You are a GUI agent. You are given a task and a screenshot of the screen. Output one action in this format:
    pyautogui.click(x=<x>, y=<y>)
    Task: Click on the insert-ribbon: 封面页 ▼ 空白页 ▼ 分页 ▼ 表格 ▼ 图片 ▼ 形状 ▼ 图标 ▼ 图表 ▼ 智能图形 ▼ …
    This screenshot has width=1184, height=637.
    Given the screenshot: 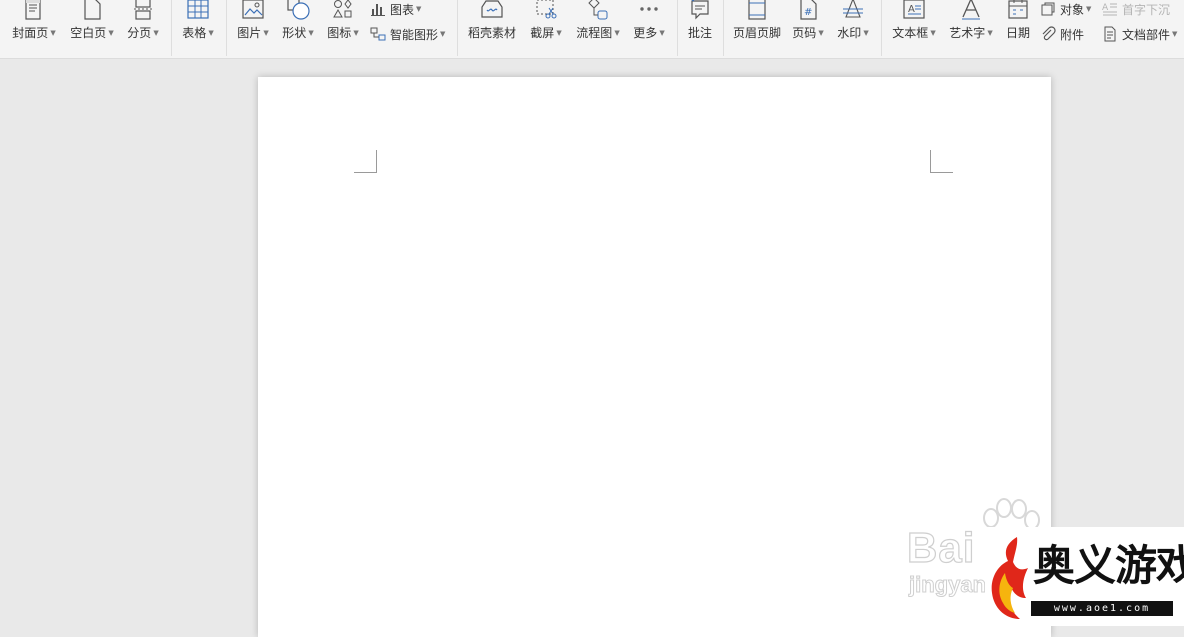 What is the action you would take?
    pyautogui.click(x=592, y=29)
    